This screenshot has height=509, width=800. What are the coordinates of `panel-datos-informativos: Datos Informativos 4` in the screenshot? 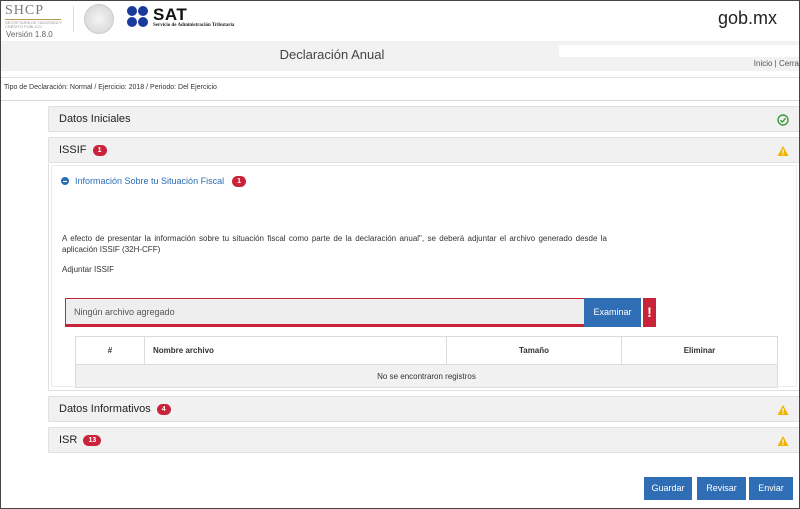 It's located at (423, 409).